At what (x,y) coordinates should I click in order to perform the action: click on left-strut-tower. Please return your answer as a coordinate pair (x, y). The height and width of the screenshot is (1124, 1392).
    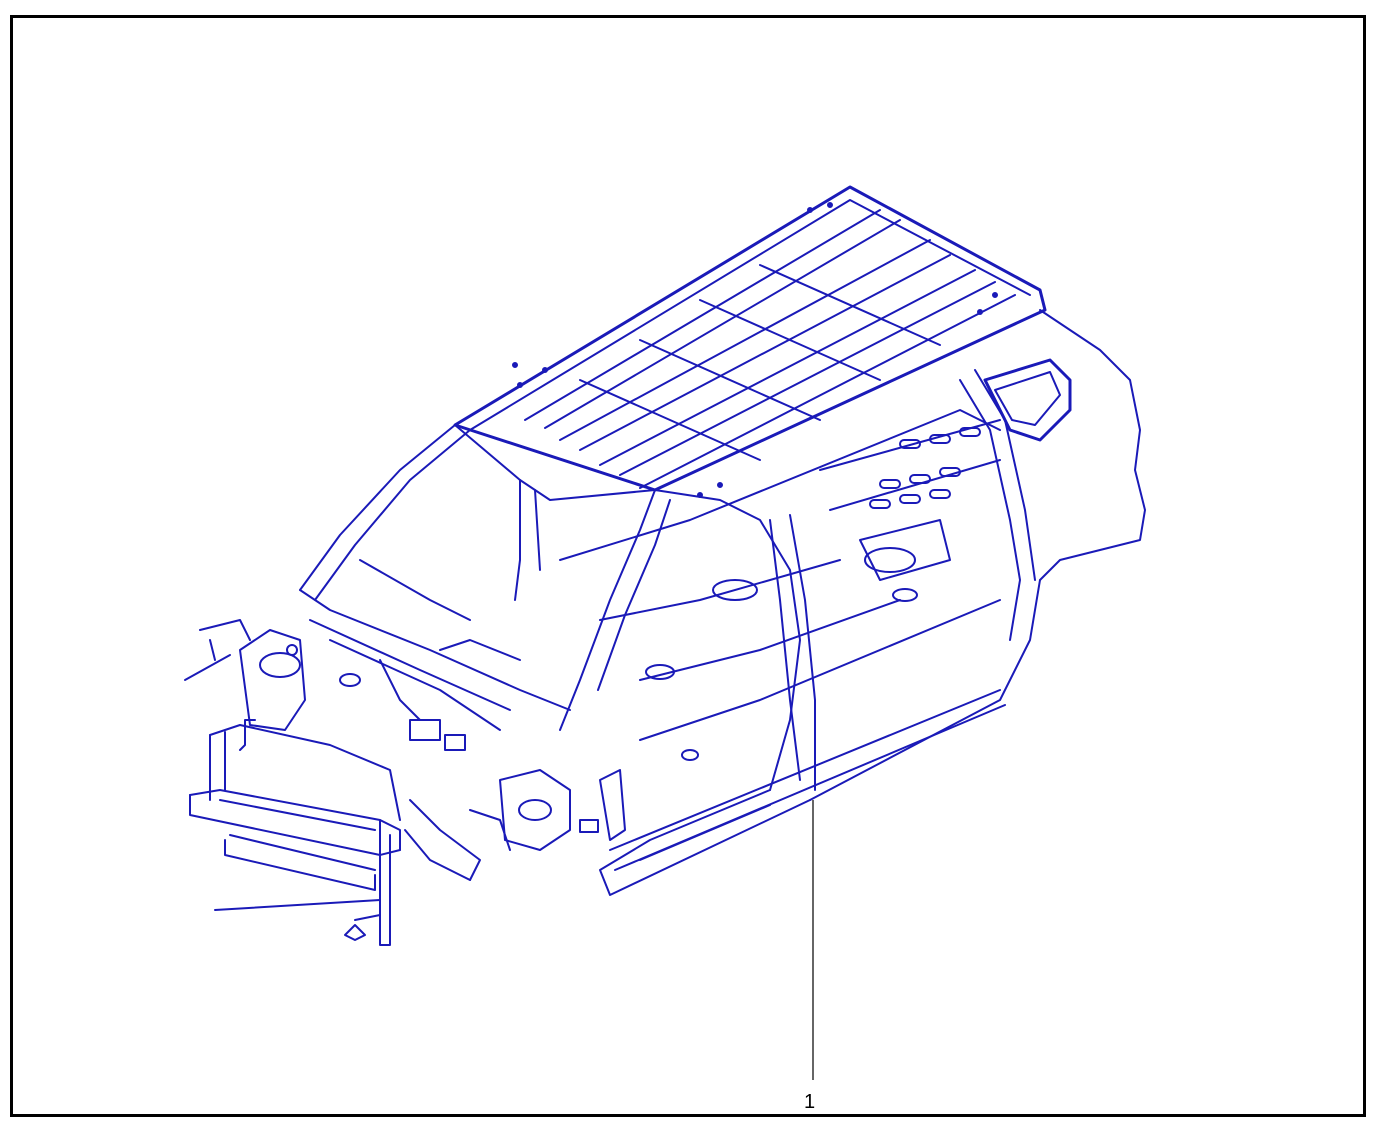
    Looking at the image, I should click on (245, 675).